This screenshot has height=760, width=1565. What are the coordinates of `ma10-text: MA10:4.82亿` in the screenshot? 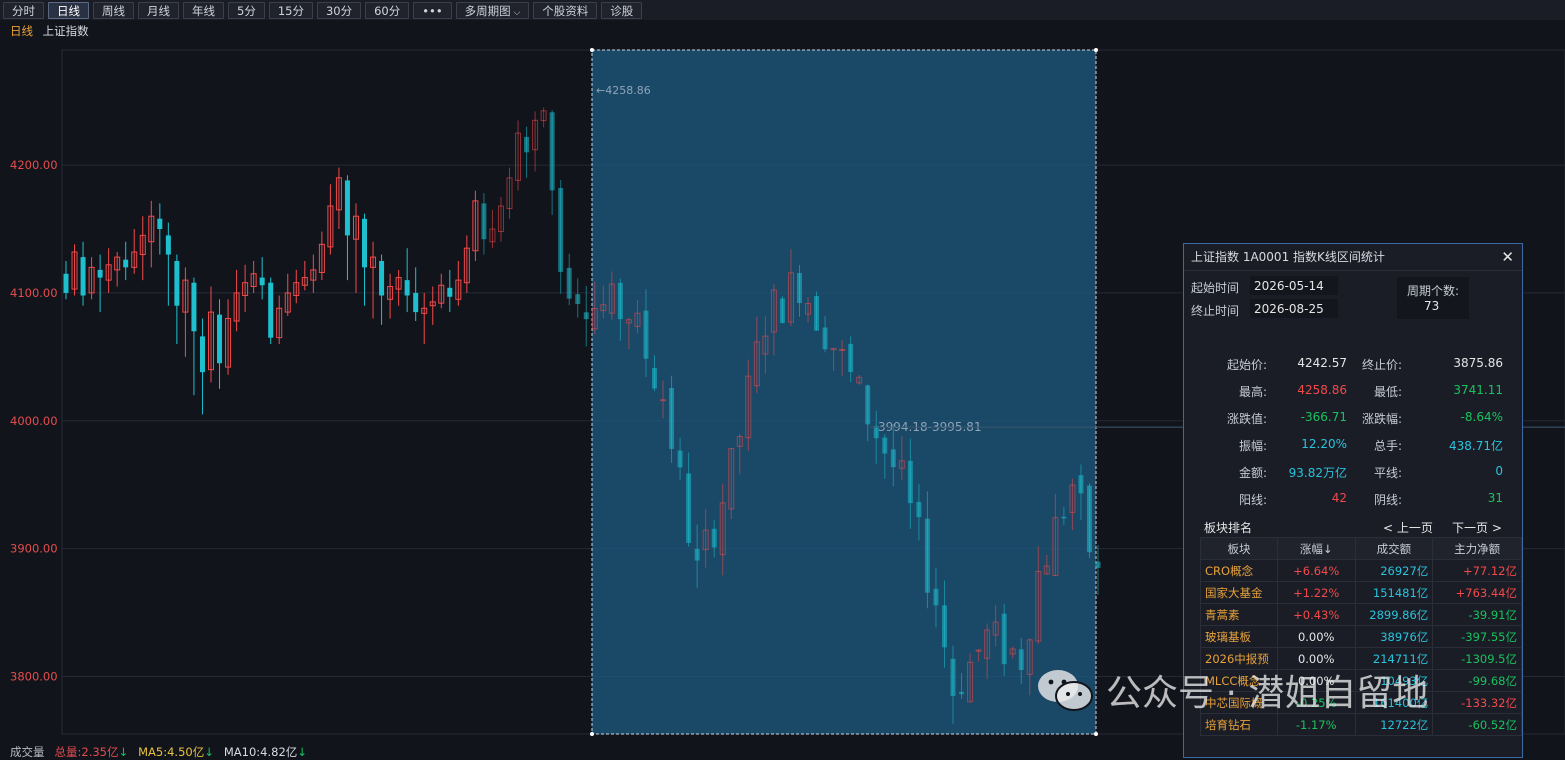 It's located at (260, 752).